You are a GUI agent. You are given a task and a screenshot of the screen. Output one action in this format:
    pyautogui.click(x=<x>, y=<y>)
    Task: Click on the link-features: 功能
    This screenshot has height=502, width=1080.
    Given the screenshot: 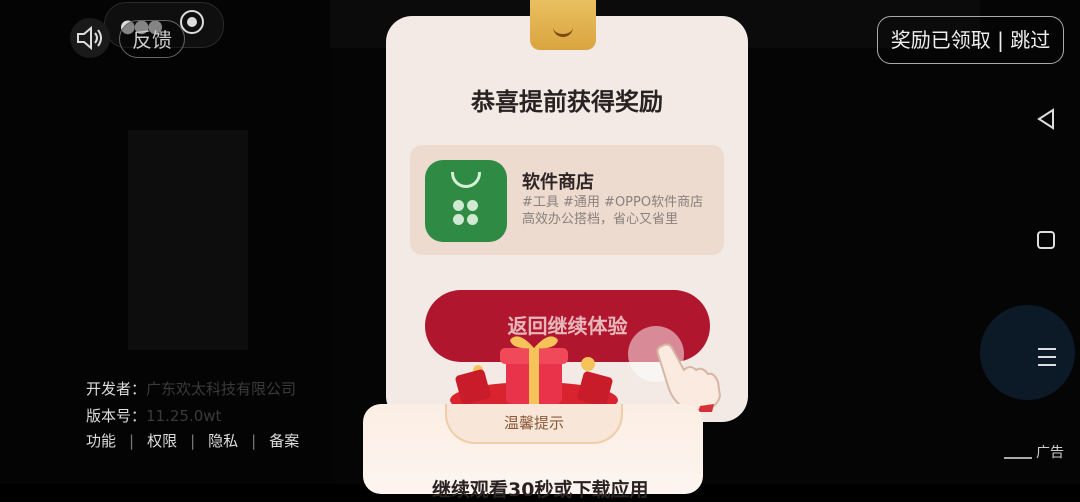 What is the action you would take?
    pyautogui.click(x=101, y=441)
    